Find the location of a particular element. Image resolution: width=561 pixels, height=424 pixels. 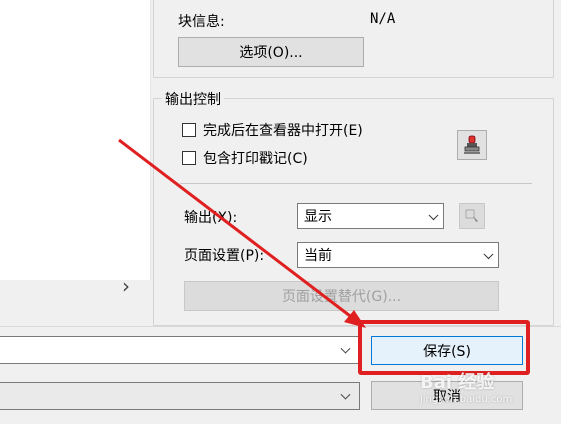

watermark: Bai 经验 jingyan.baidu.com is located at coordinates (466, 386).